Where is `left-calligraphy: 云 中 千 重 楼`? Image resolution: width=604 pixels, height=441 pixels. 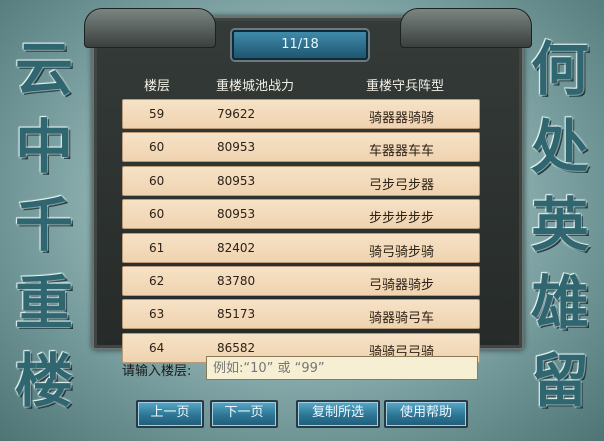
left-calligraphy: 云 中 千 重 楼 is located at coordinates (44, 225).